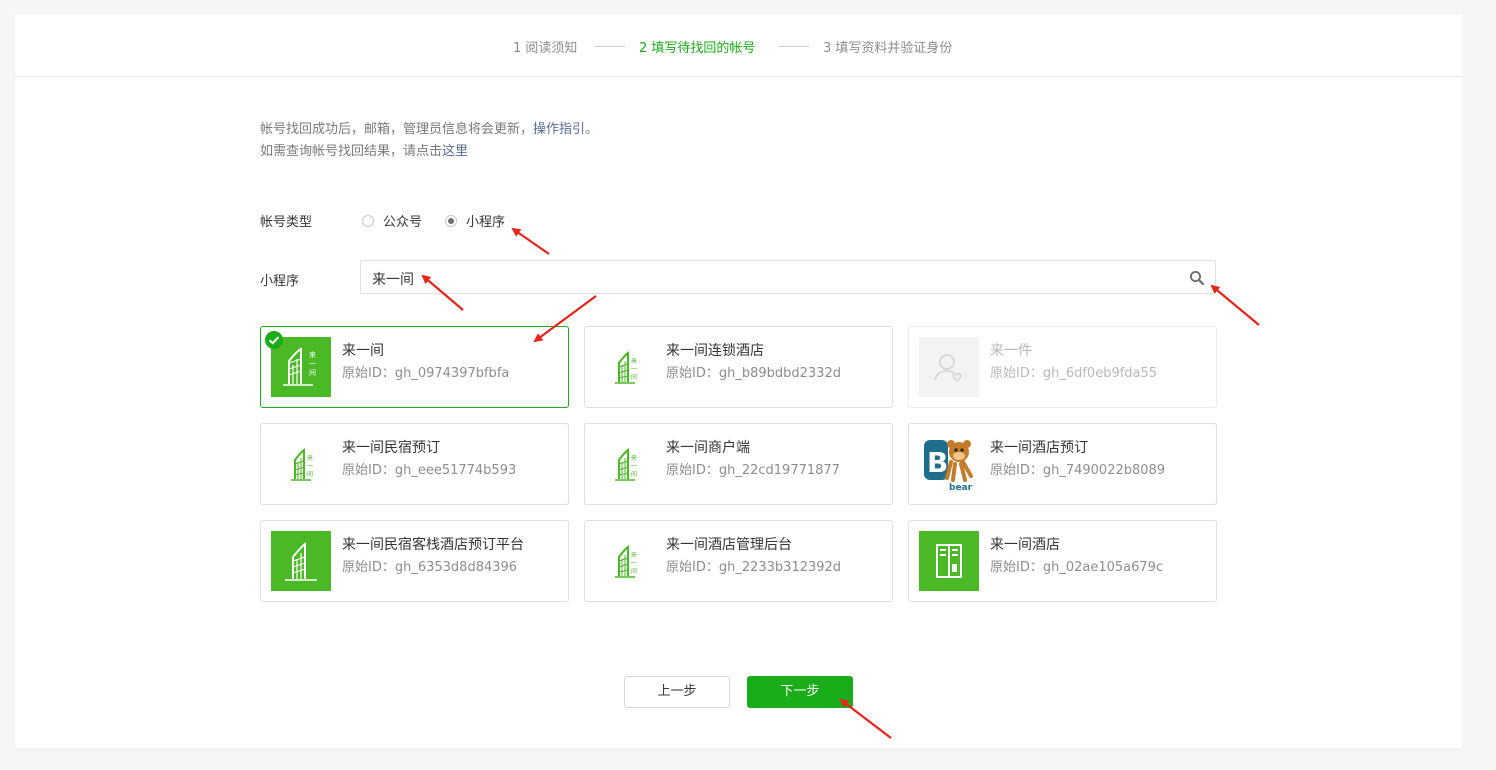 This screenshot has width=1496, height=770. Describe the element at coordinates (430, 567) in the screenshot. I see `result-original-id: 原始ID：gh_6353d8d84396` at that location.